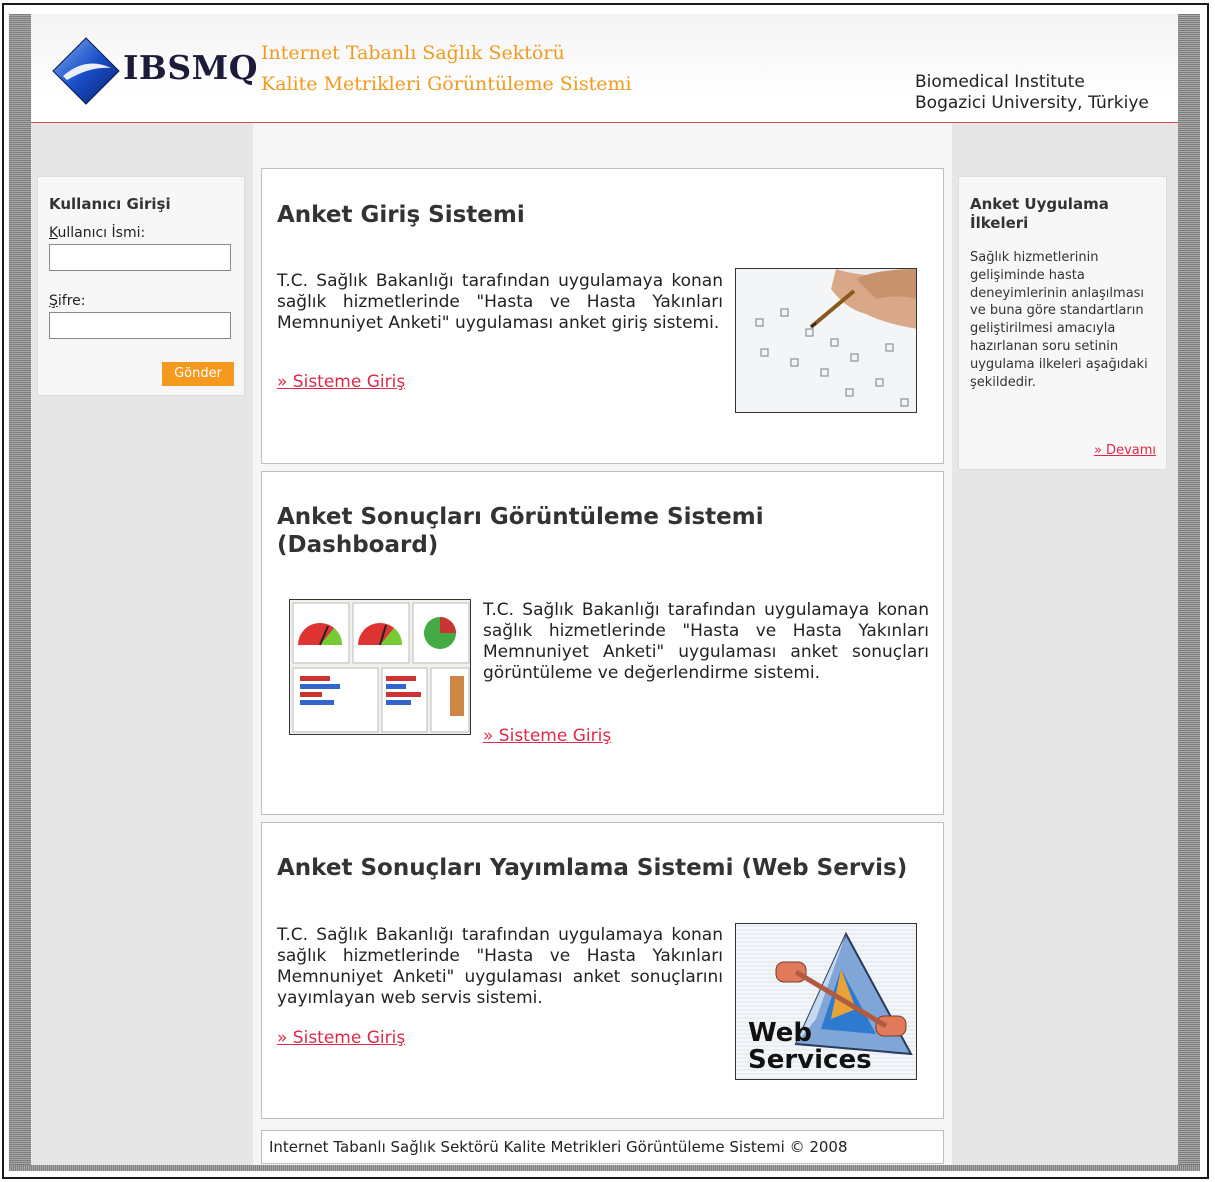  Describe the element at coordinates (140, 257) in the screenshot. I see `username-input` at that location.